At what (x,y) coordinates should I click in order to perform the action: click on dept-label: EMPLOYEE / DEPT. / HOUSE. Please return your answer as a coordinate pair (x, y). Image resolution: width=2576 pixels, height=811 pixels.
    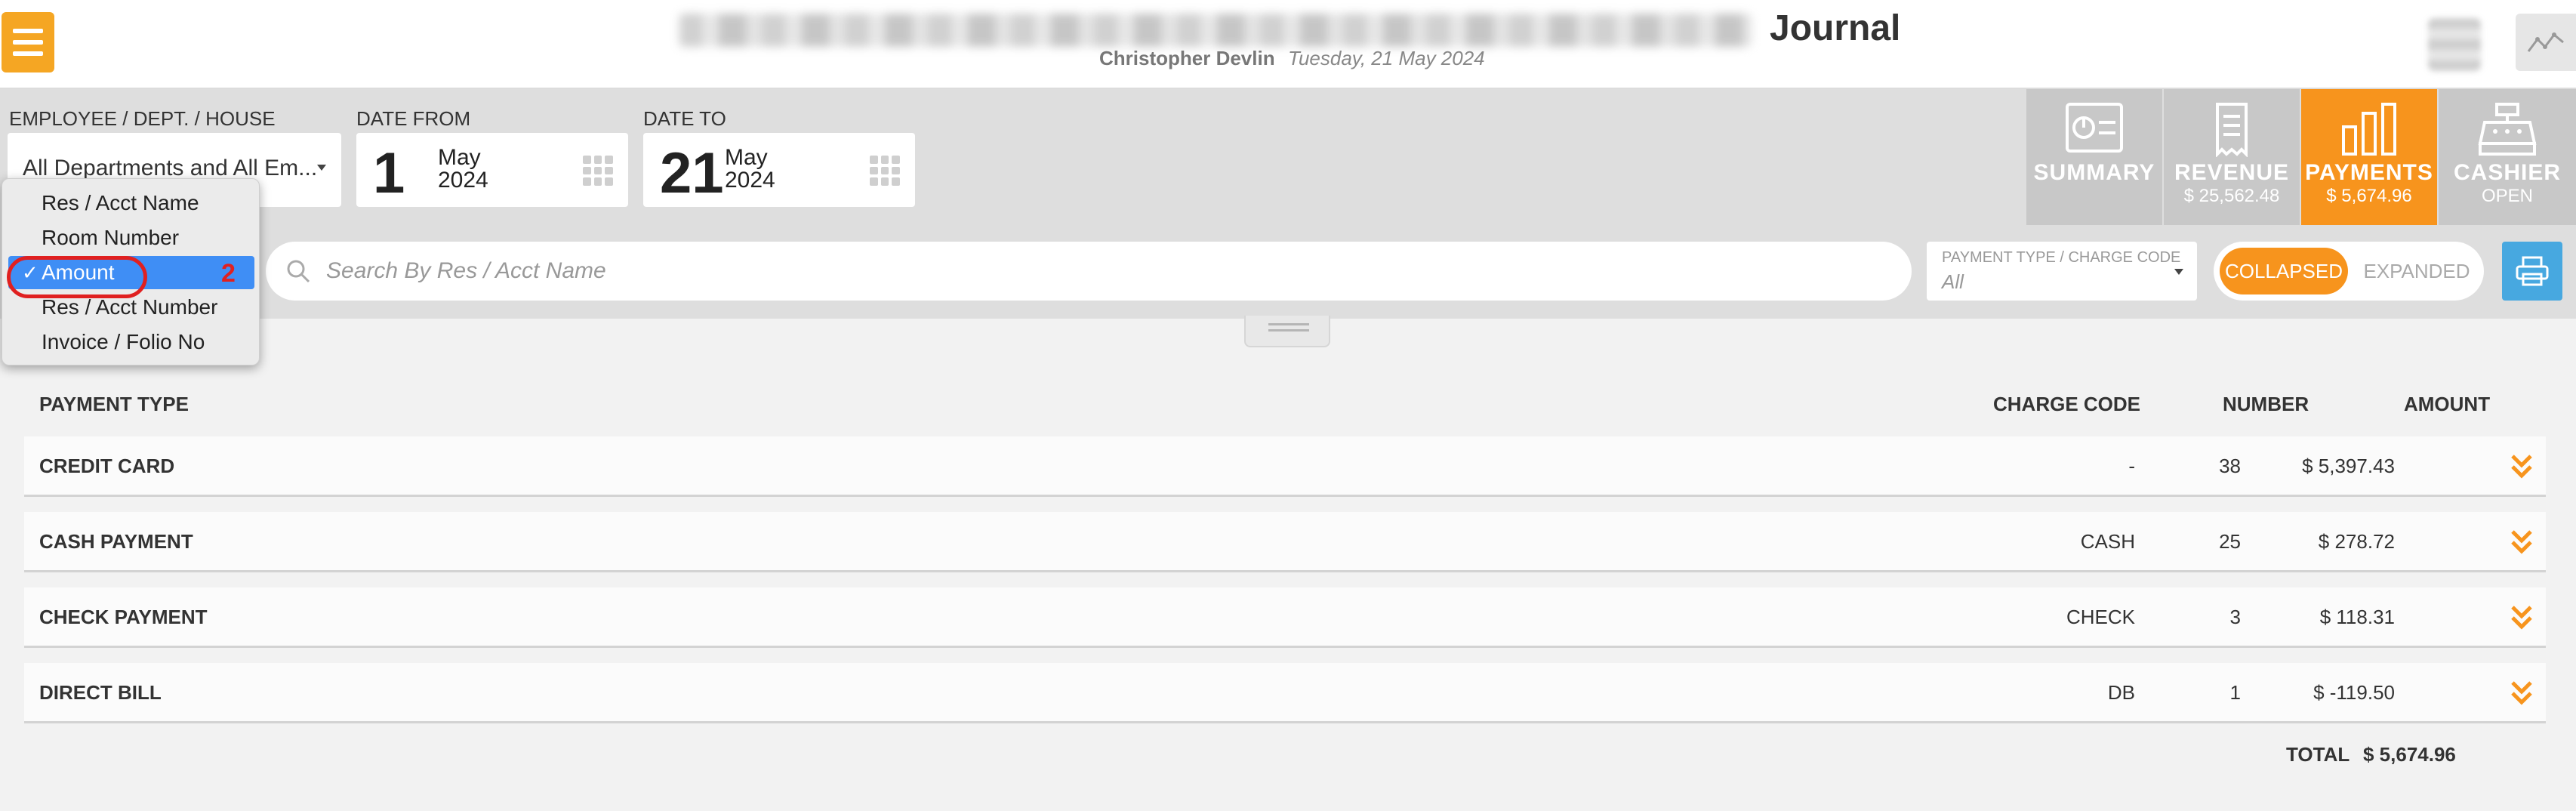
    Looking at the image, I should click on (142, 119).